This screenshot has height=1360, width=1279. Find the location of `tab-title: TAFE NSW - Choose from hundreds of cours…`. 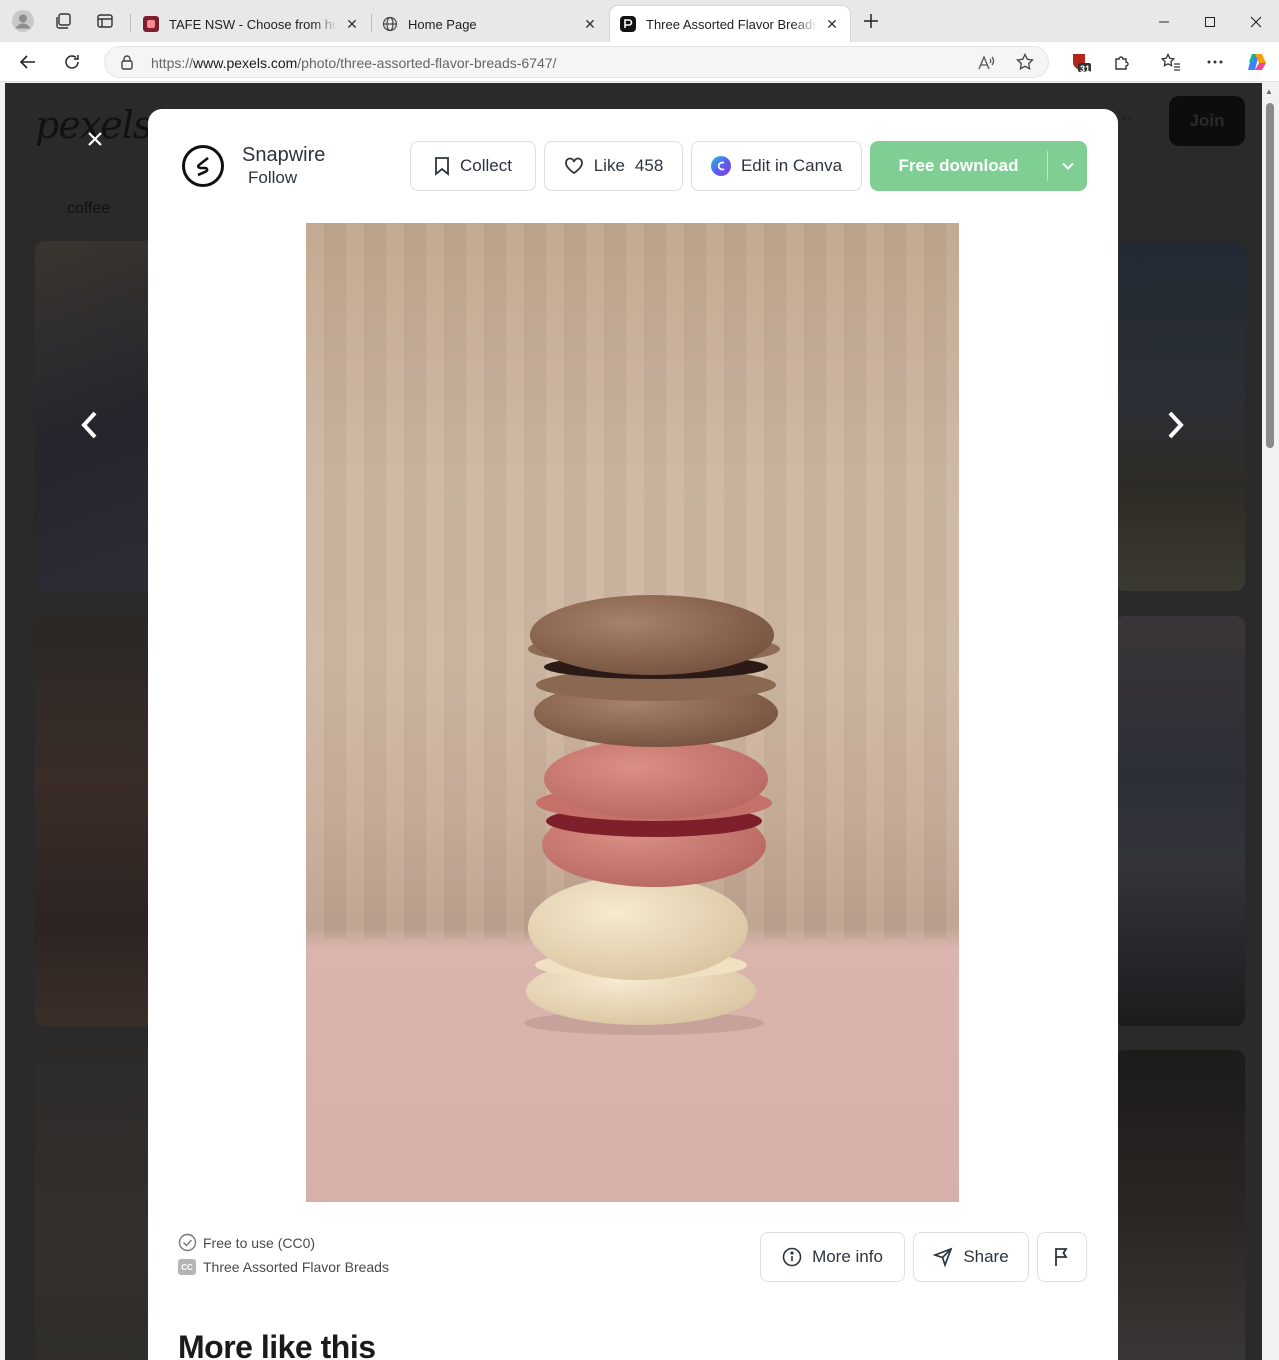

tab-title: TAFE NSW - Choose from hundreds of cours… is located at coordinates (253, 24).